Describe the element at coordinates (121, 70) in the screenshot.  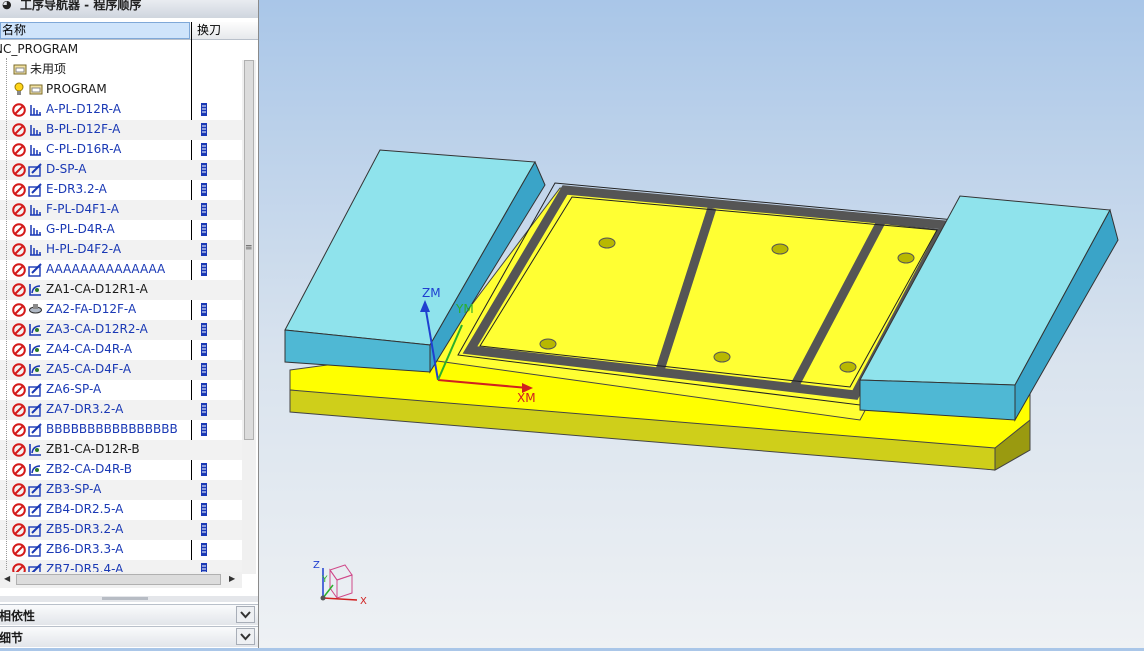
I see `tree-item-unused: 未用项` at that location.